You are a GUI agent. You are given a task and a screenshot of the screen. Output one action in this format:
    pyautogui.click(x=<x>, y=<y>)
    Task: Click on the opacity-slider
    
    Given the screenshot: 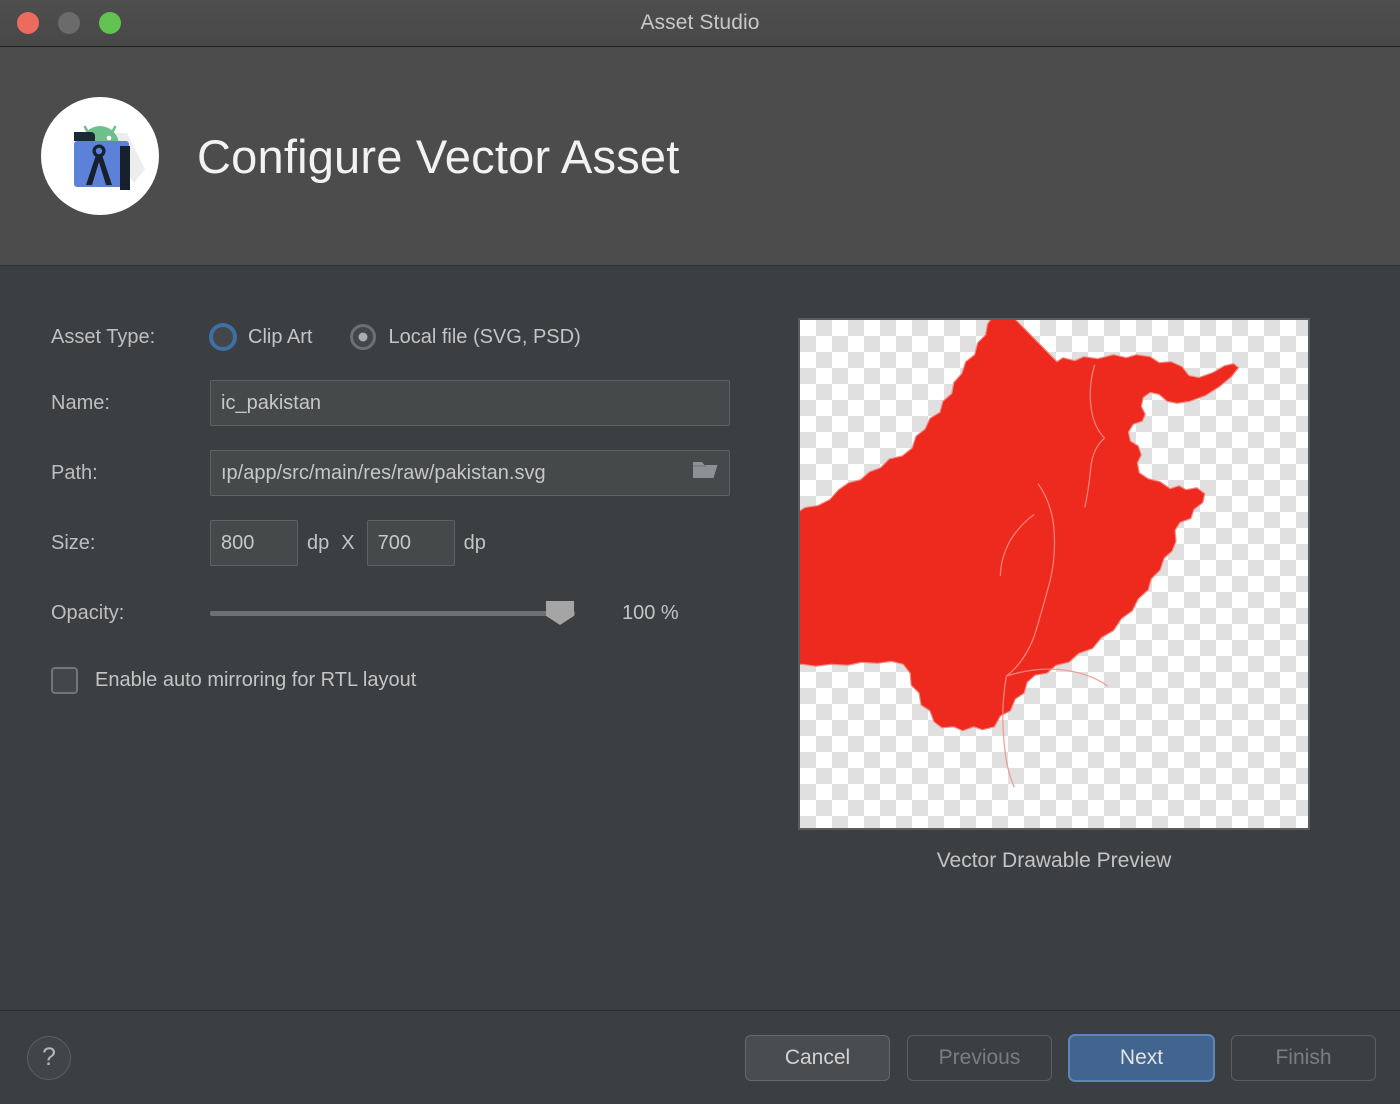 What is the action you would take?
    pyautogui.click(x=392, y=613)
    